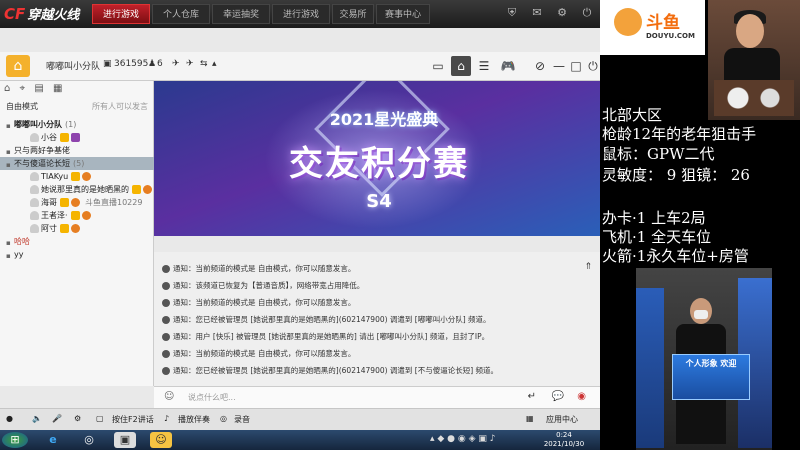  I want to click on tree-item-label: 只与两好争基佬, so click(42, 150).